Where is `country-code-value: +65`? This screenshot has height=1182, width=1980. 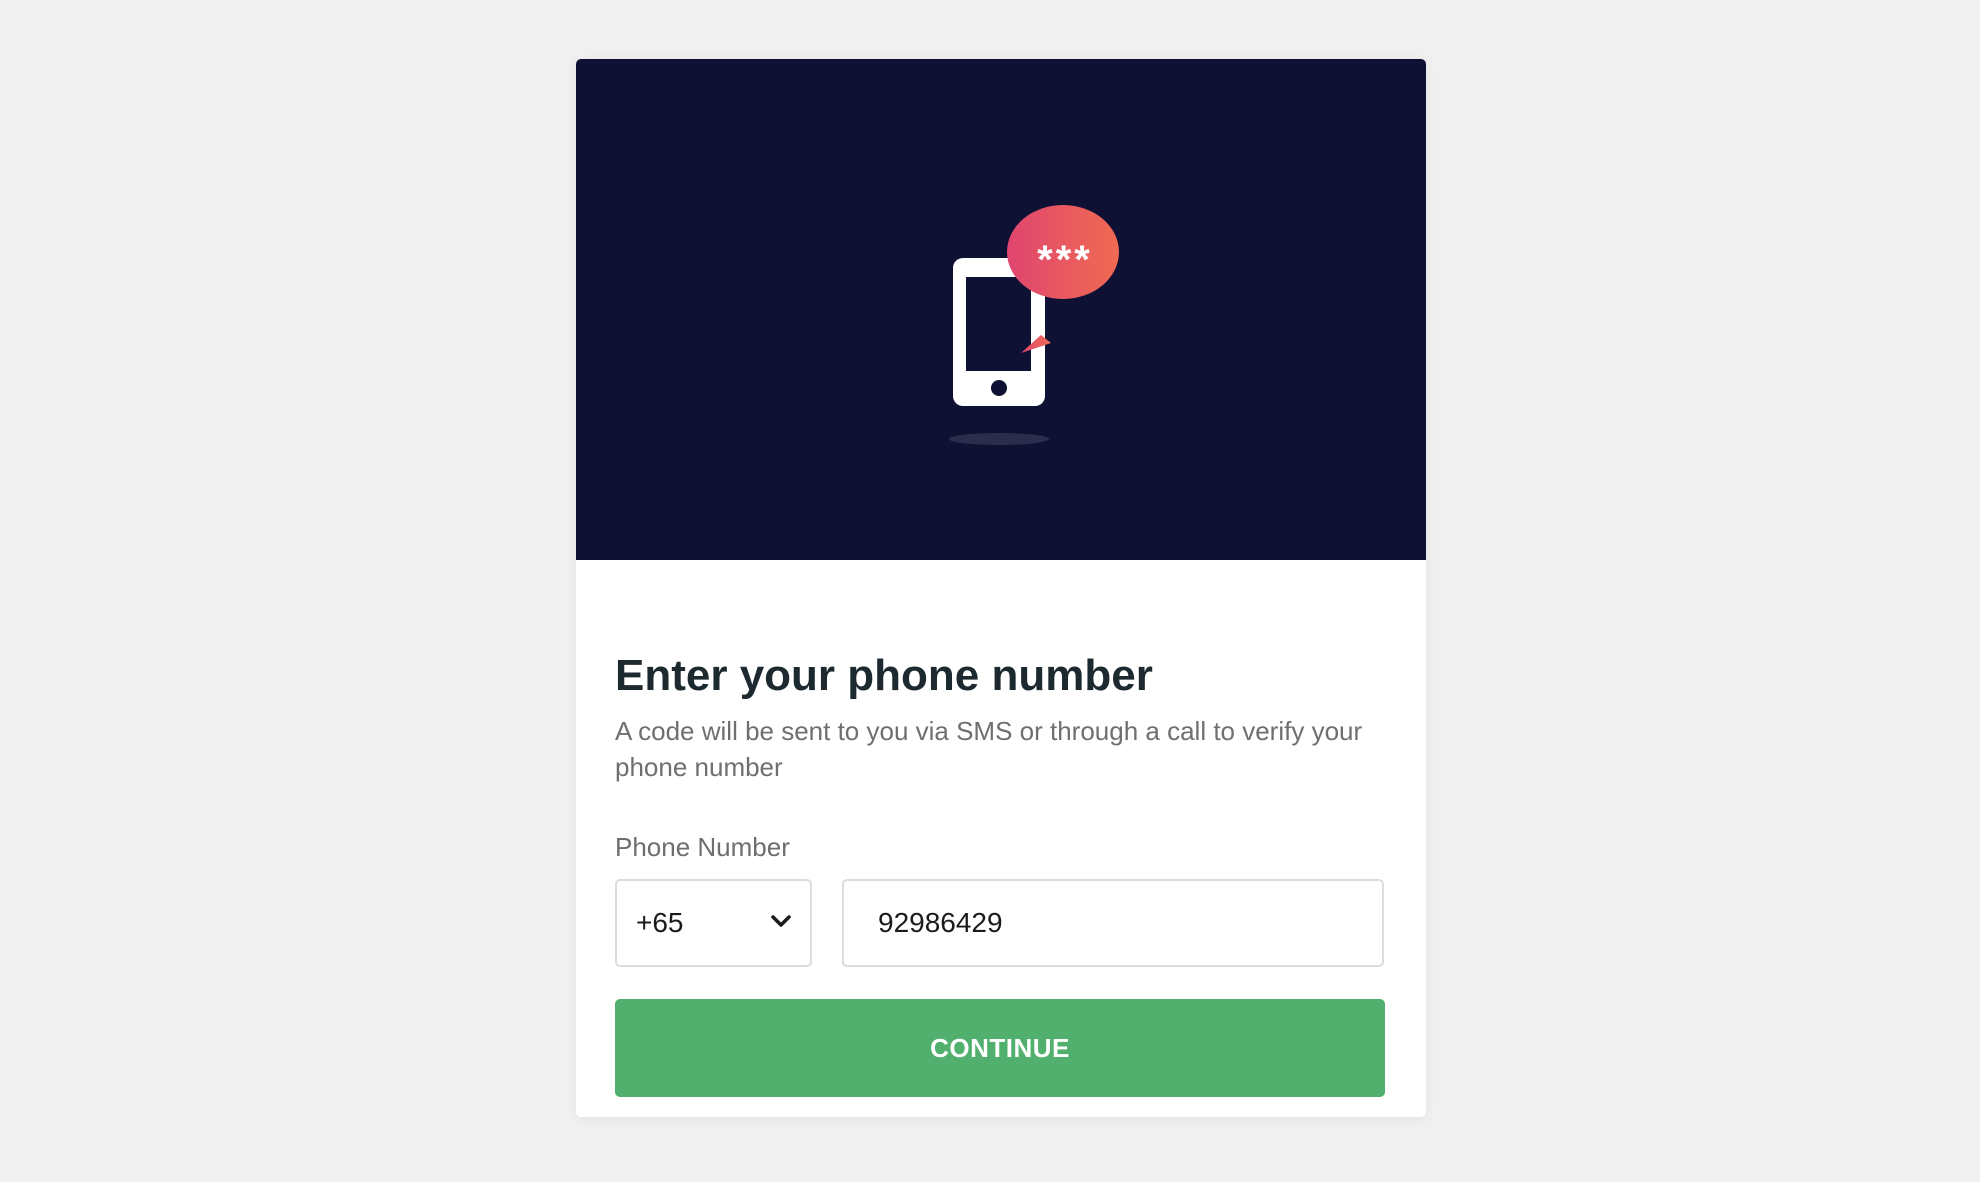 country-code-value: +65 is located at coordinates (660, 922).